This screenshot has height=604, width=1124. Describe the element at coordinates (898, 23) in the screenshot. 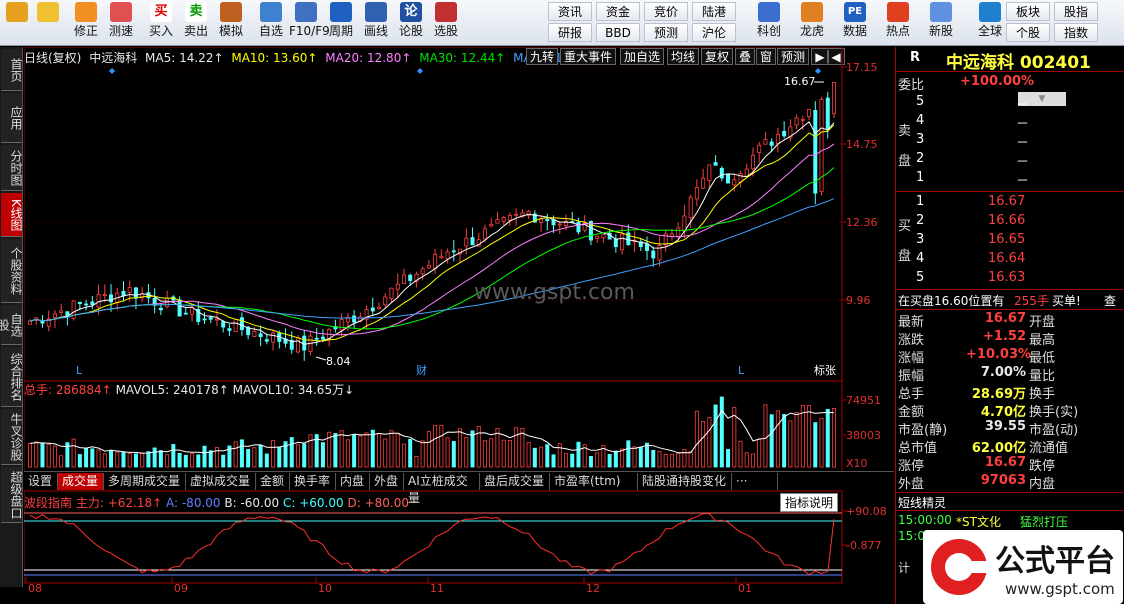

I see `热点-button: 热点` at that location.